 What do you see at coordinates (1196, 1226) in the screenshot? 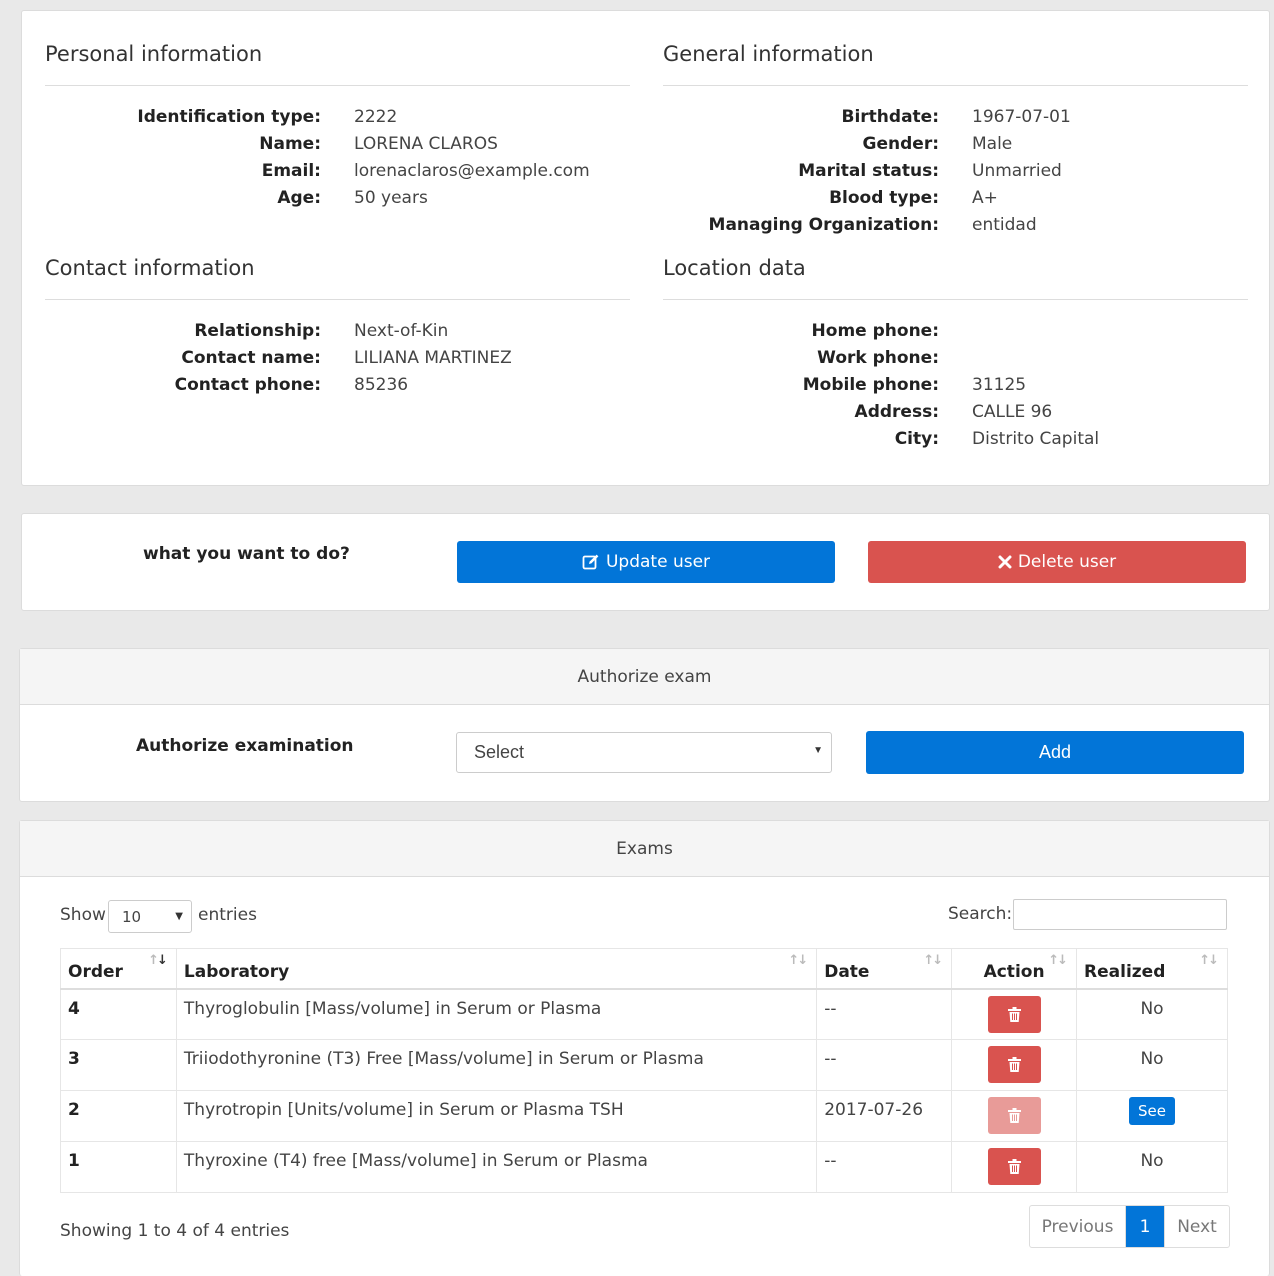
I see `next-page-button: Next` at bounding box center [1196, 1226].